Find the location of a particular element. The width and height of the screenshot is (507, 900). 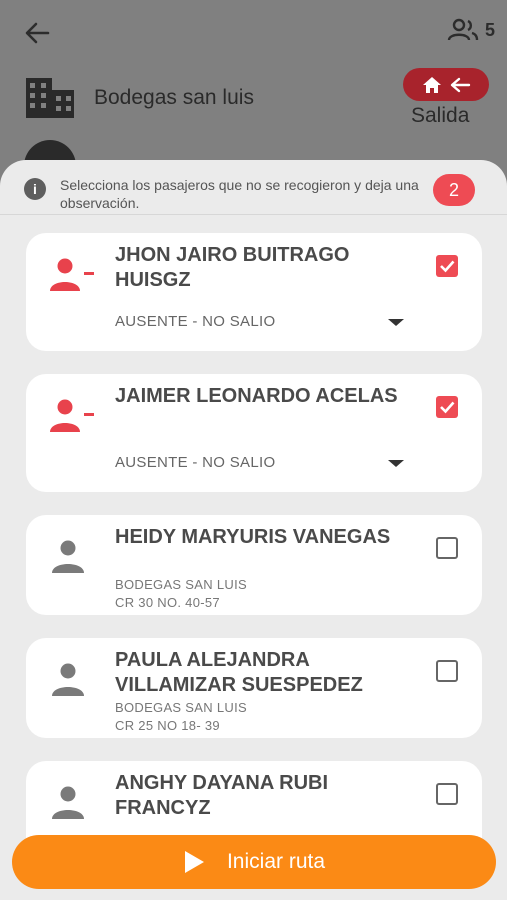

start-route-button: Iniciar ruta is located at coordinates (254, 862).